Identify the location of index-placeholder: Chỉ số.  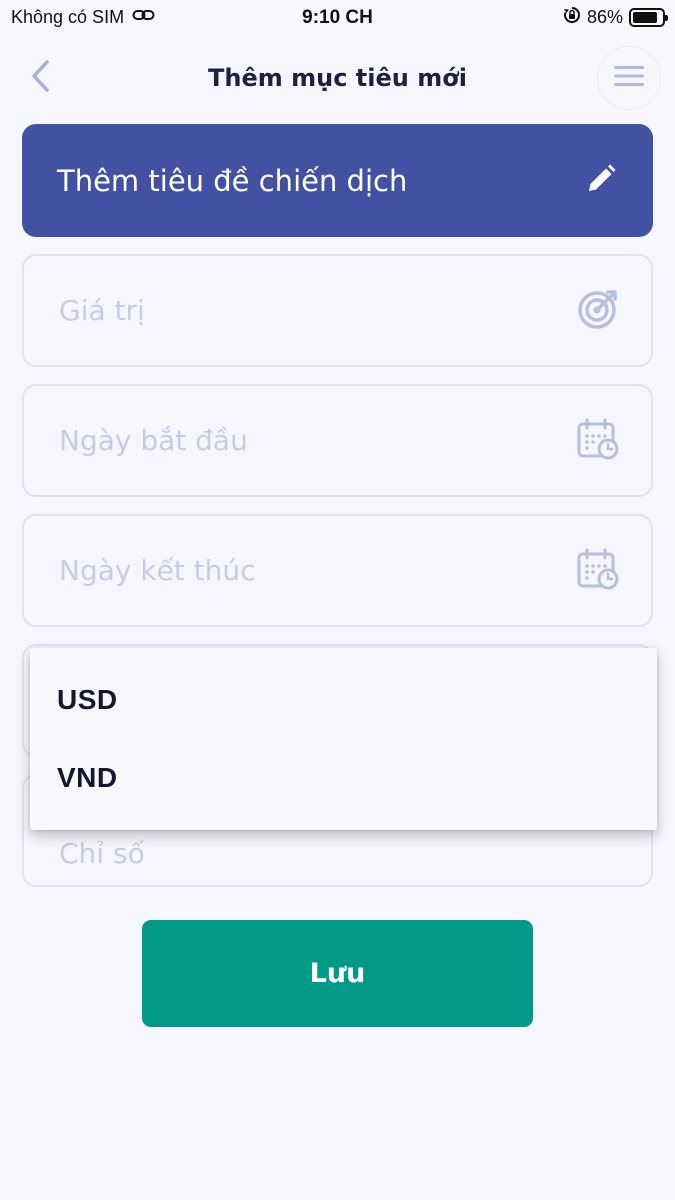
(102, 853).